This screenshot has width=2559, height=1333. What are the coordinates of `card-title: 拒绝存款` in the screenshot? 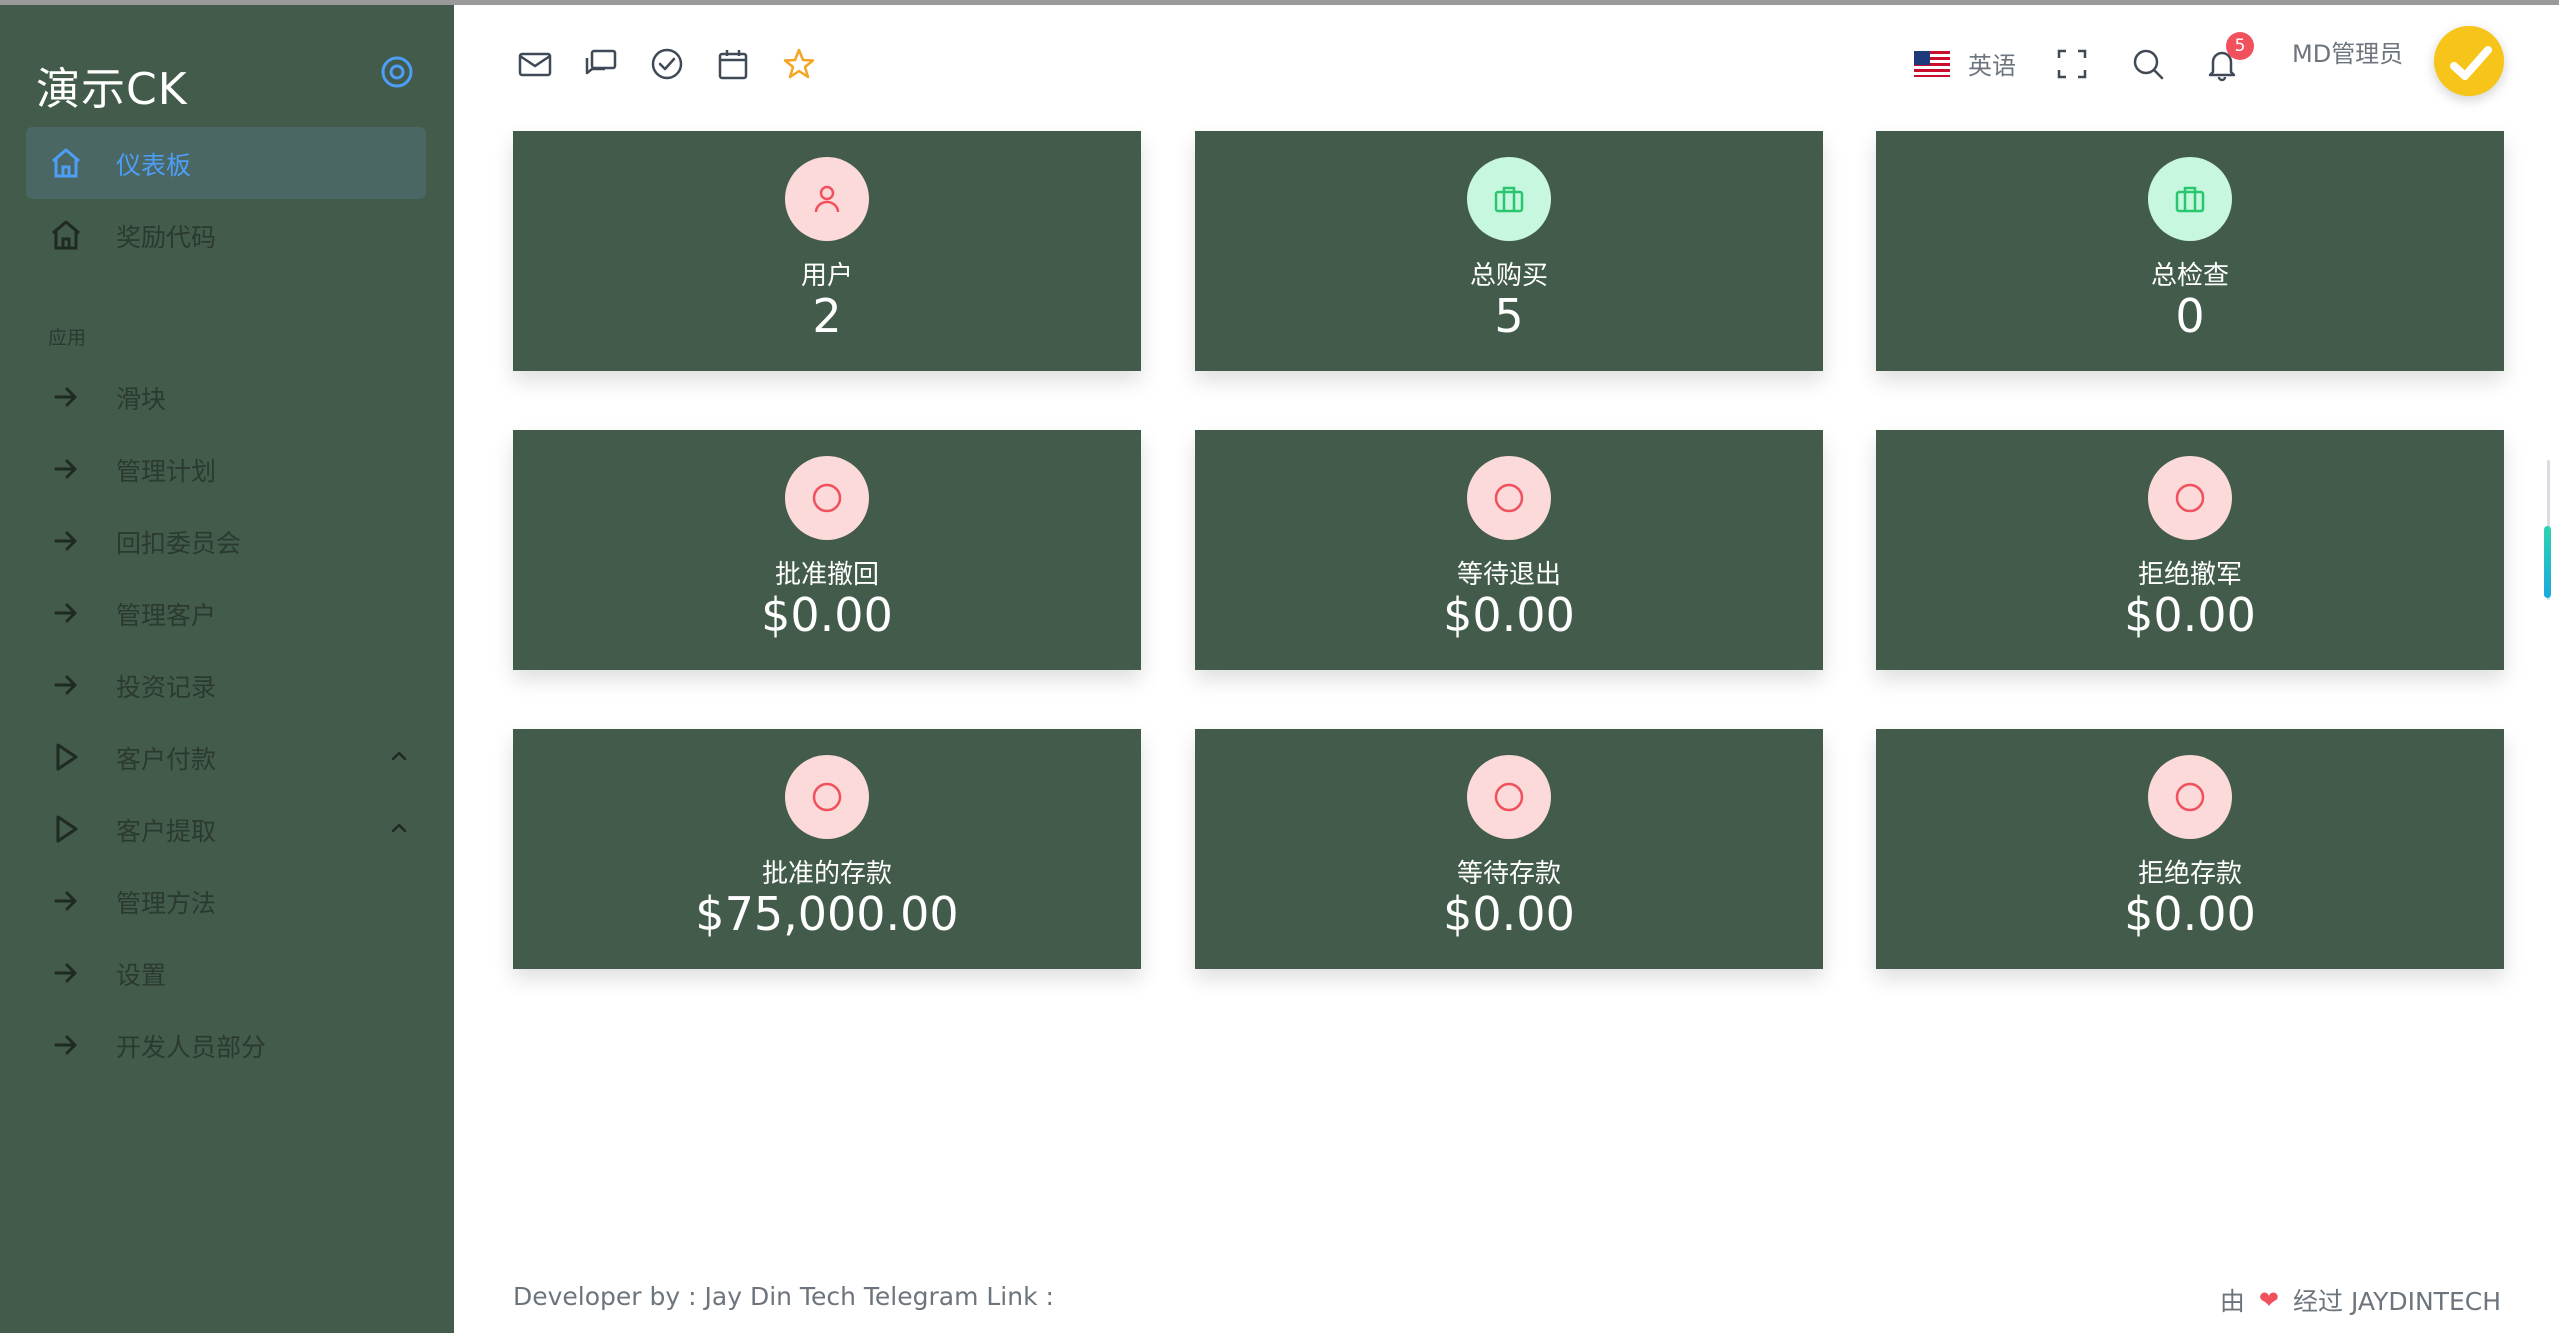 It's located at (2189, 874).